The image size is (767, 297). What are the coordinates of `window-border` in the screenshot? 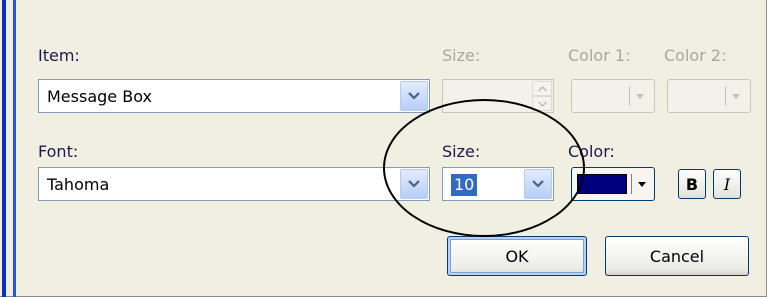 It's located at (4, 148).